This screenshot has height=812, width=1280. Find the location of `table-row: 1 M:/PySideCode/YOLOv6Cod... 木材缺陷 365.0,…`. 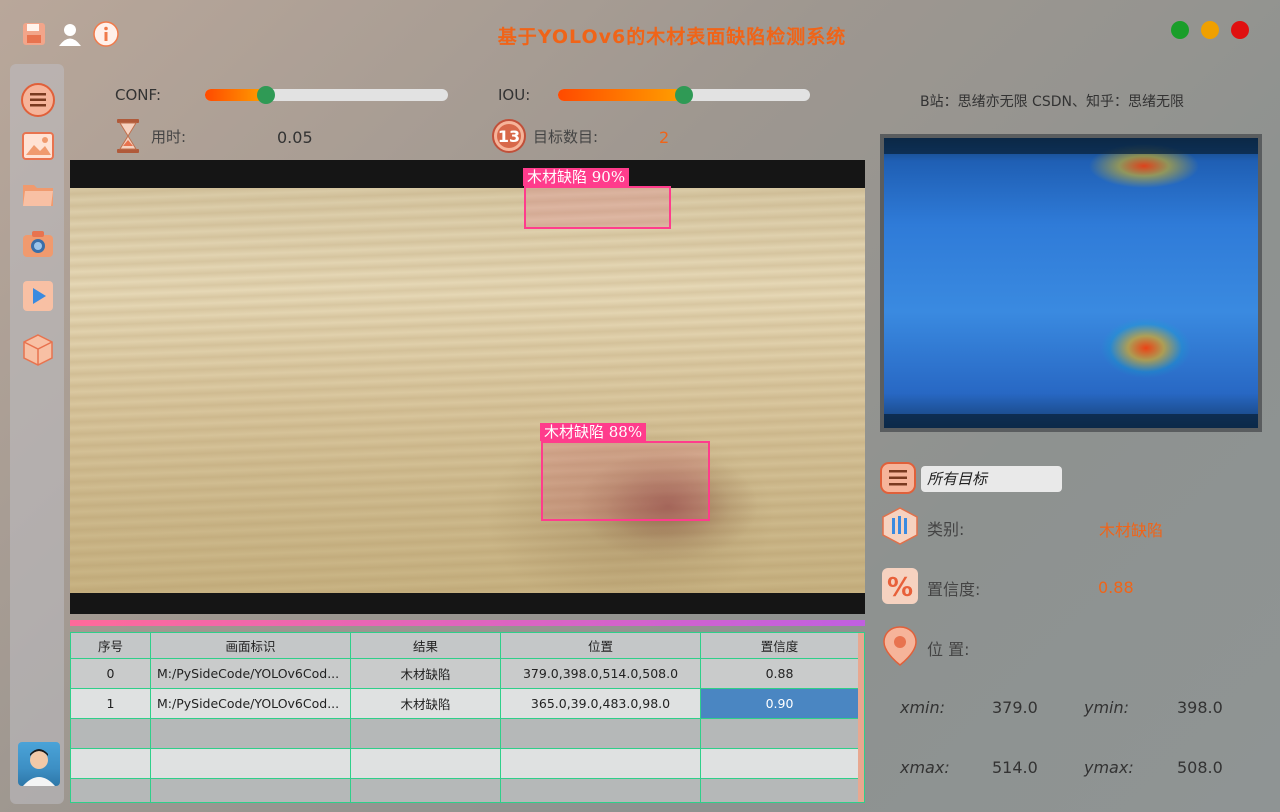

table-row: 1 M:/PySideCode/YOLOv6Cod... 木材缺陷 365.0,… is located at coordinates (465, 704).